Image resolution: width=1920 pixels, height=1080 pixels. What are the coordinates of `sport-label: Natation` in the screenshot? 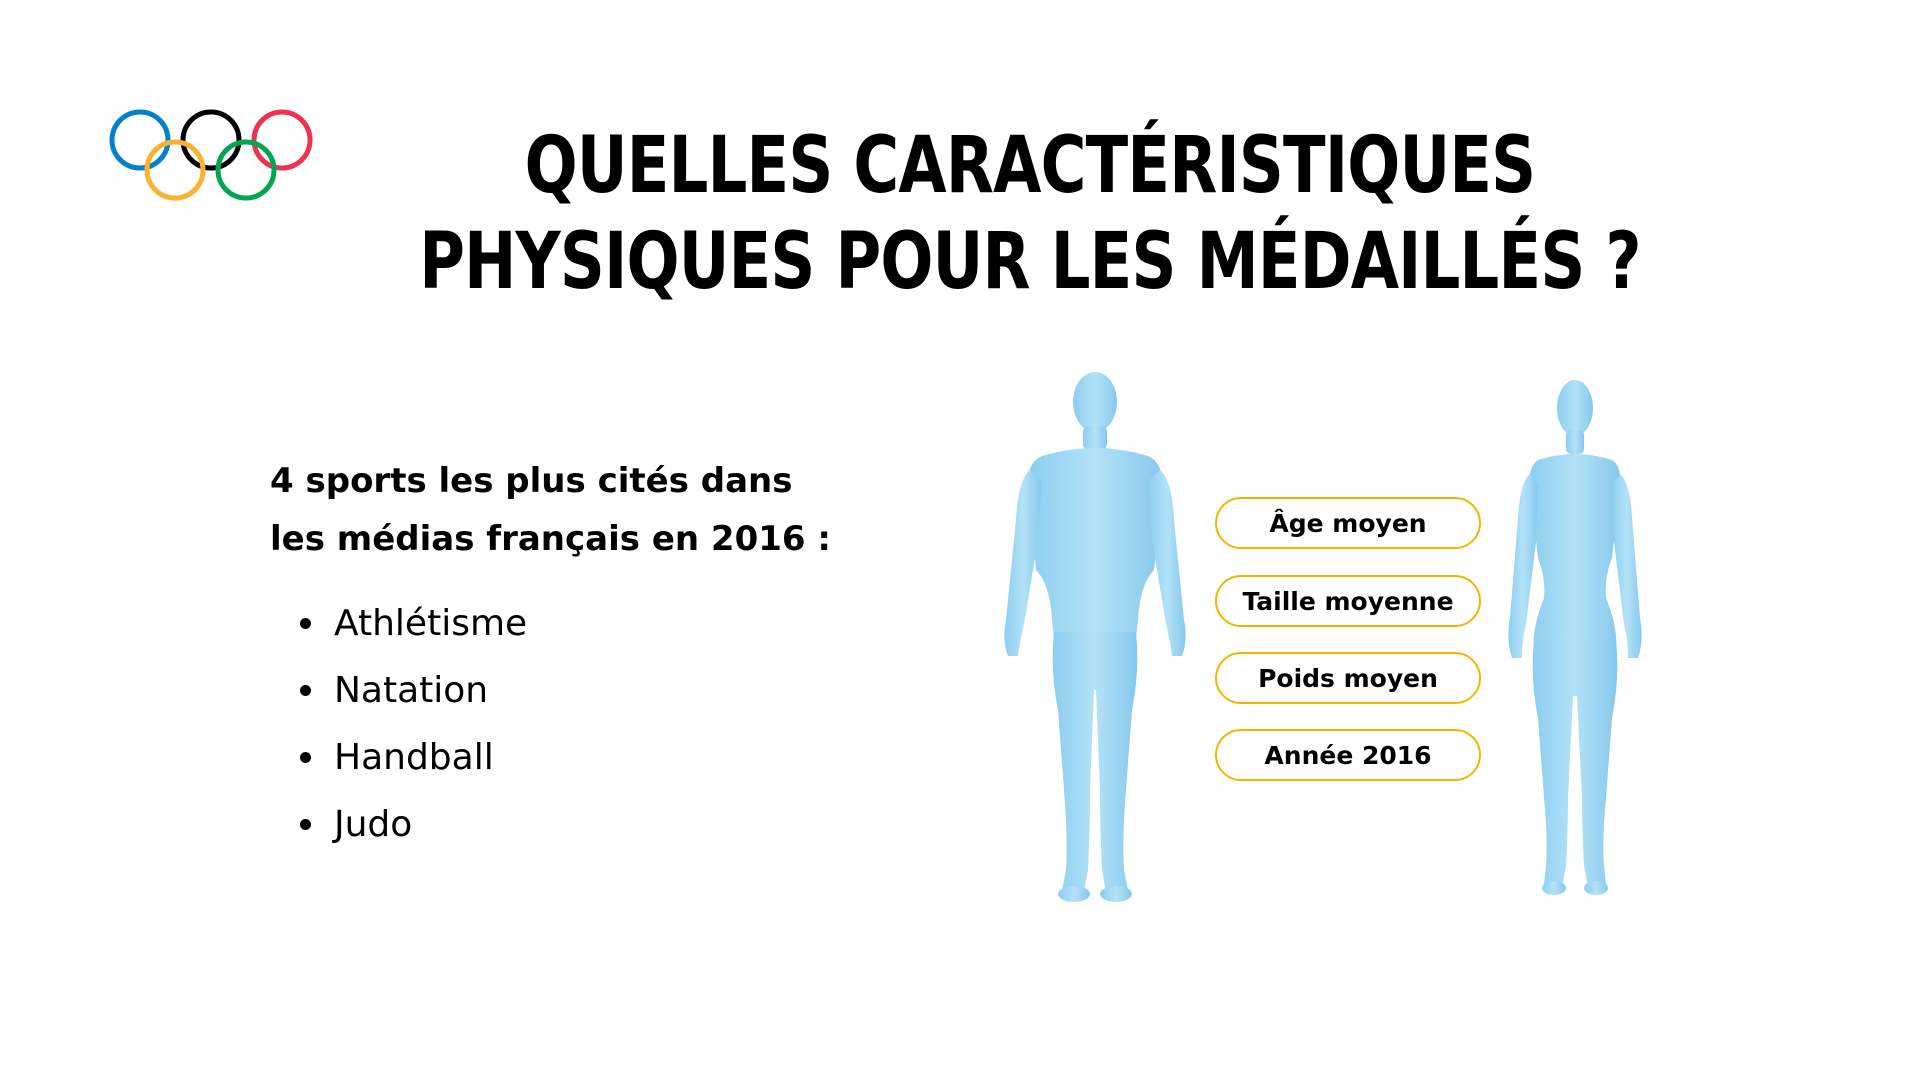 It's located at (411, 690).